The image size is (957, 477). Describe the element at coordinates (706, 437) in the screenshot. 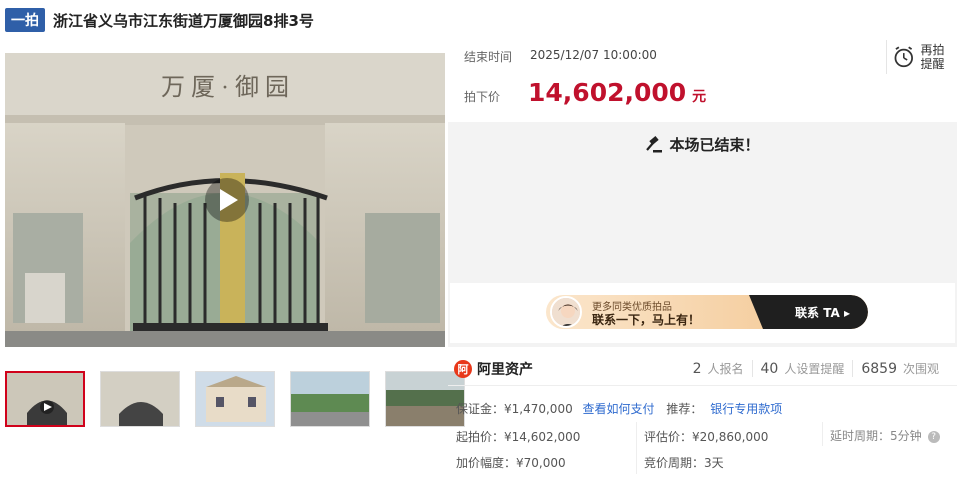

I see `appraisal-price: 评估价：¥20,860,000` at that location.